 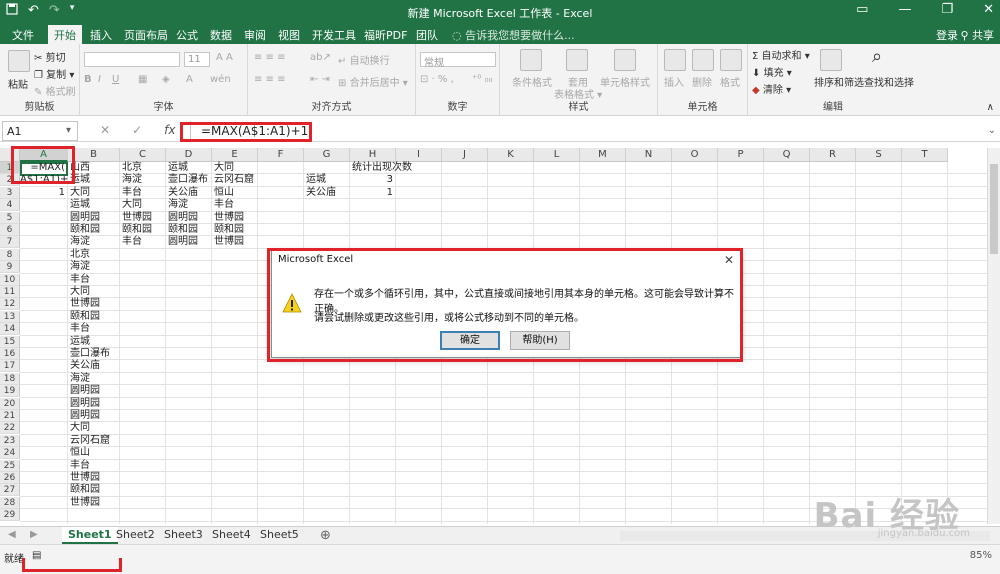 What do you see at coordinates (325, 535) in the screenshot?
I see `add-sheet-icon: ⊕` at bounding box center [325, 535].